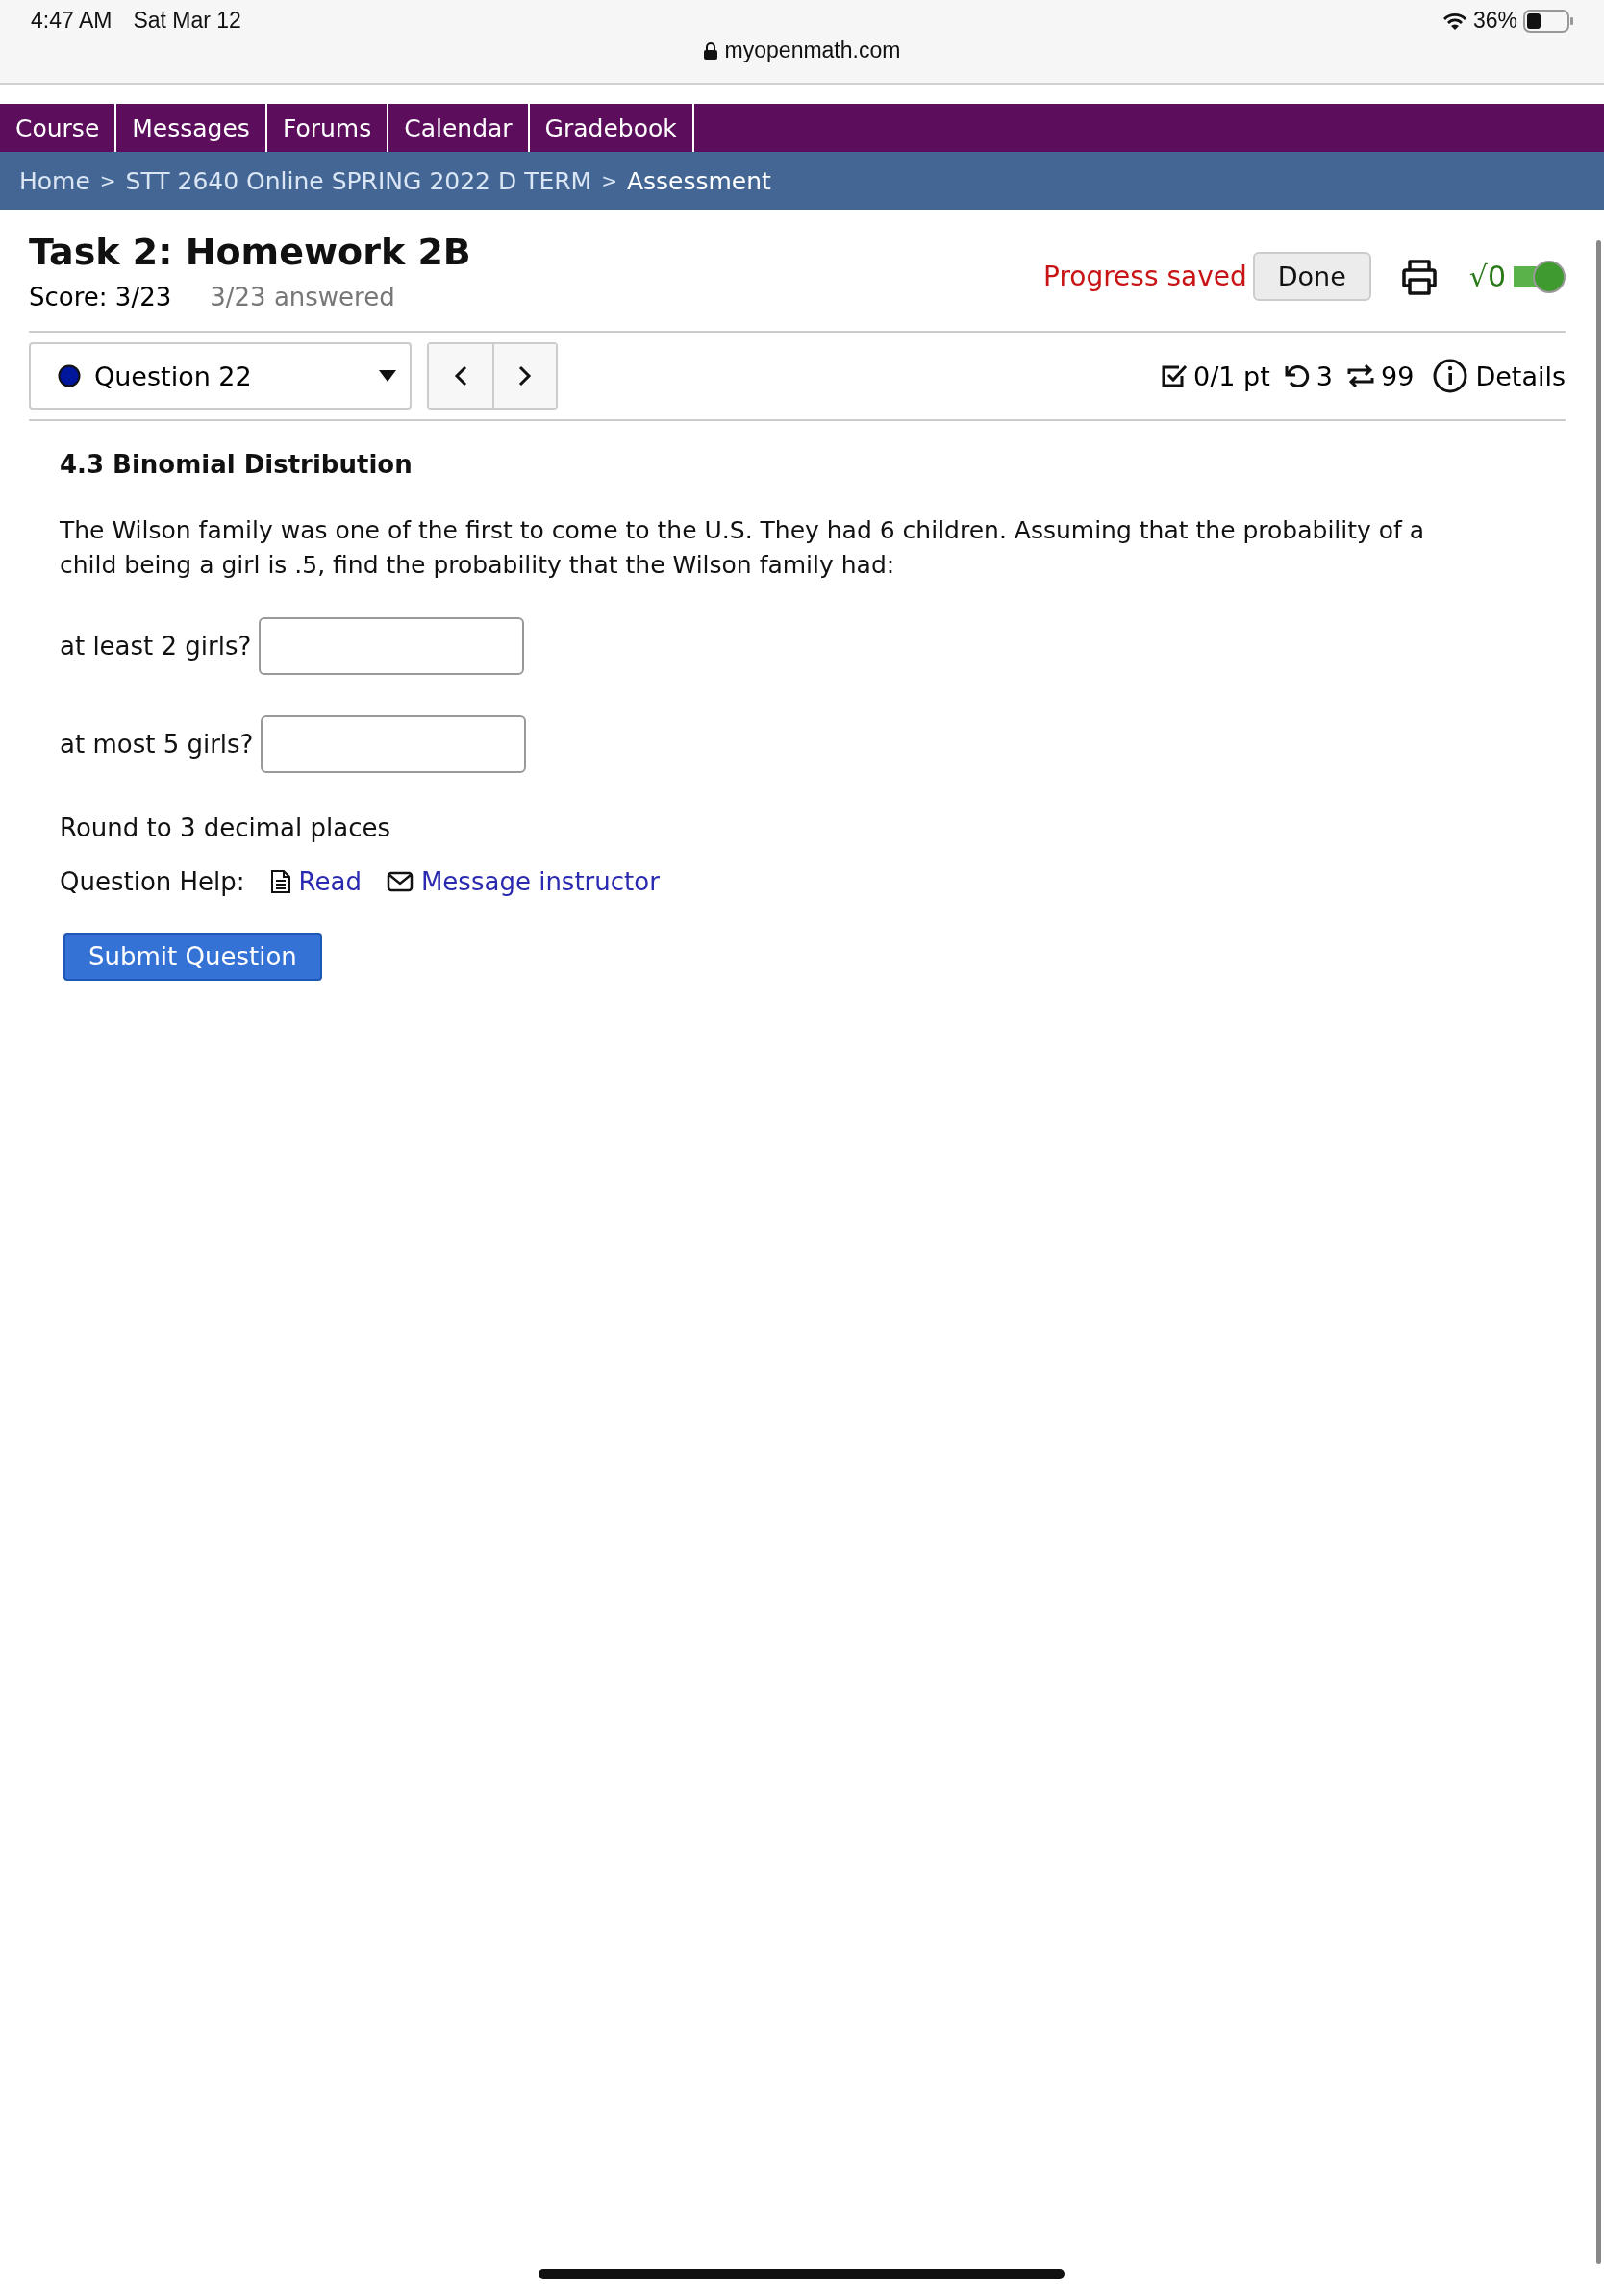 The width and height of the screenshot is (1604, 2296). What do you see at coordinates (187, 21) in the screenshot?
I see `status-date: Sat Mar 12` at bounding box center [187, 21].